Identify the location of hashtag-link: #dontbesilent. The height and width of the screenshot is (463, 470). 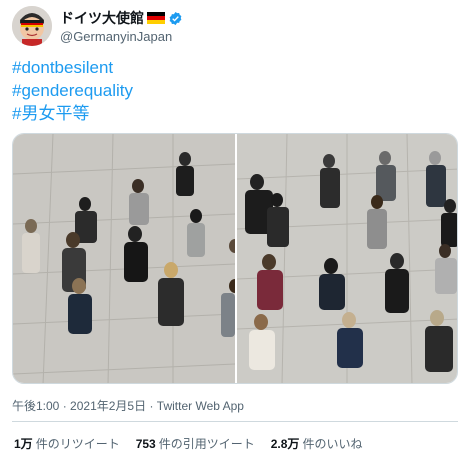
(72, 67).